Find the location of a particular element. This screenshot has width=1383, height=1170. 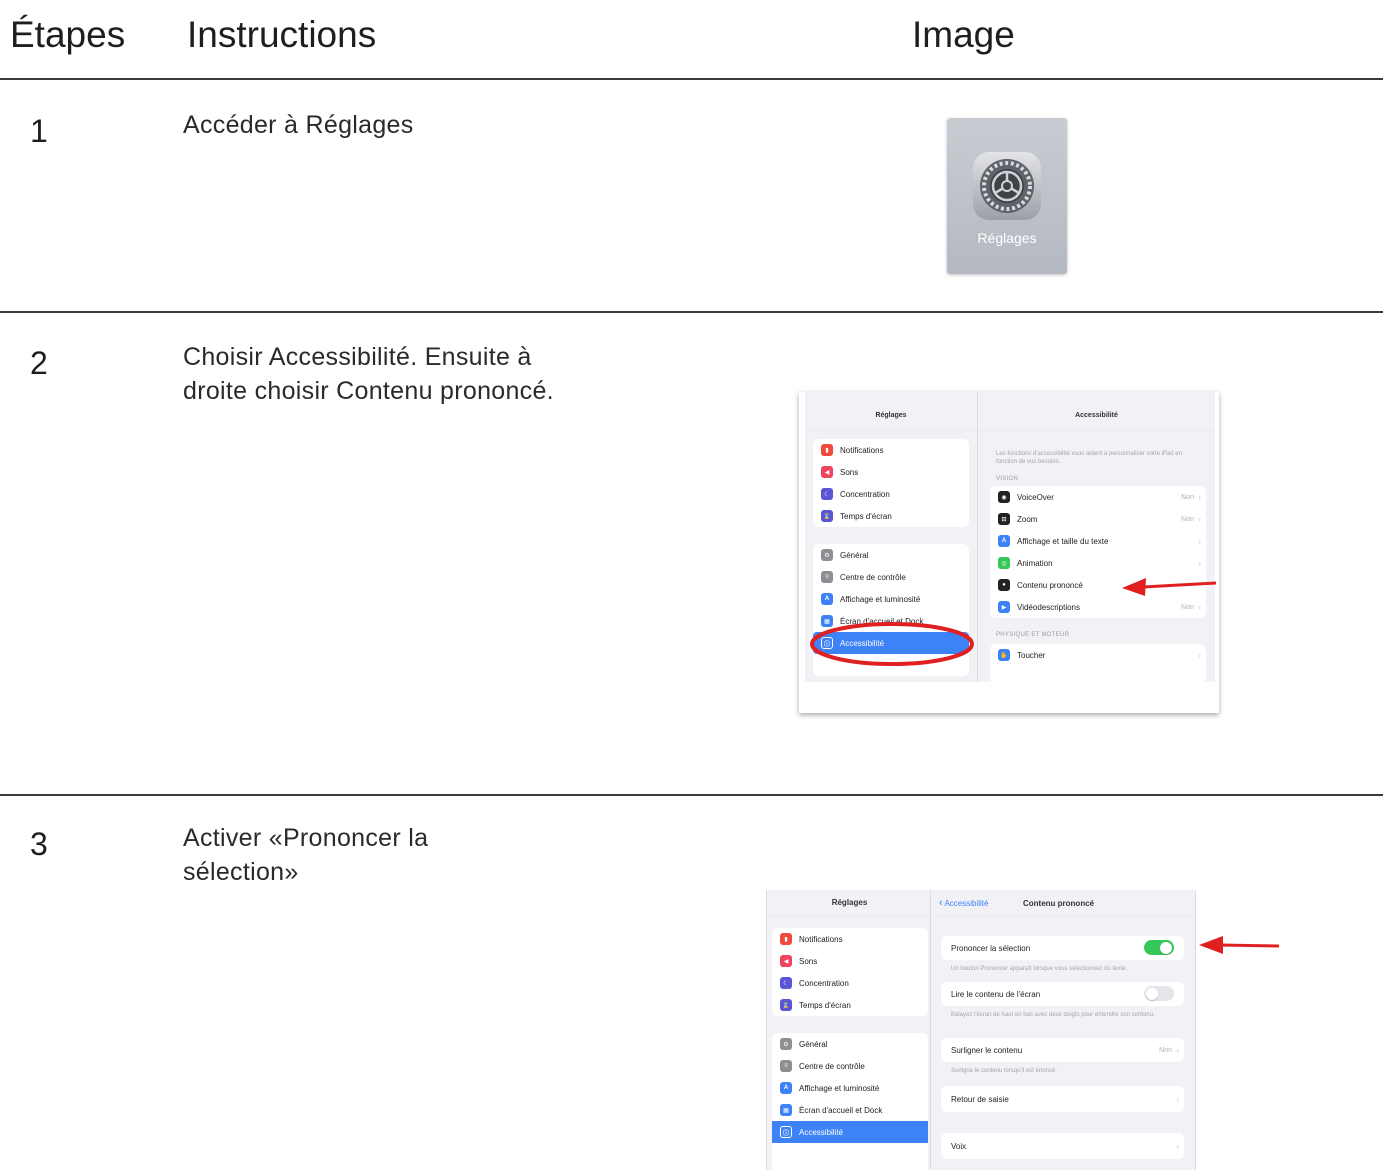

step-instruction: Accéder à Réglages is located at coordinates (298, 125).